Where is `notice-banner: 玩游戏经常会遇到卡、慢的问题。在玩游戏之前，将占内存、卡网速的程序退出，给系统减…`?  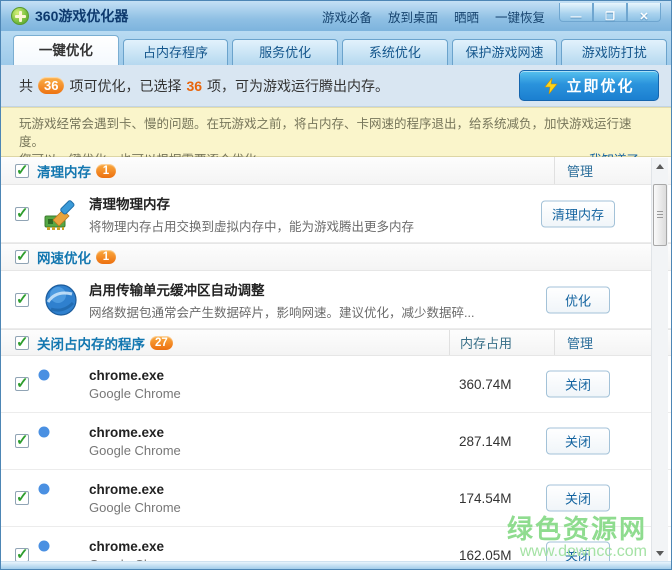
notice-banner: 玩游戏经常会遇到卡、慢的问题。在玩游戏之前，将占内存、卡网速的程序退出，给系统减… is located at coordinates (336, 137).